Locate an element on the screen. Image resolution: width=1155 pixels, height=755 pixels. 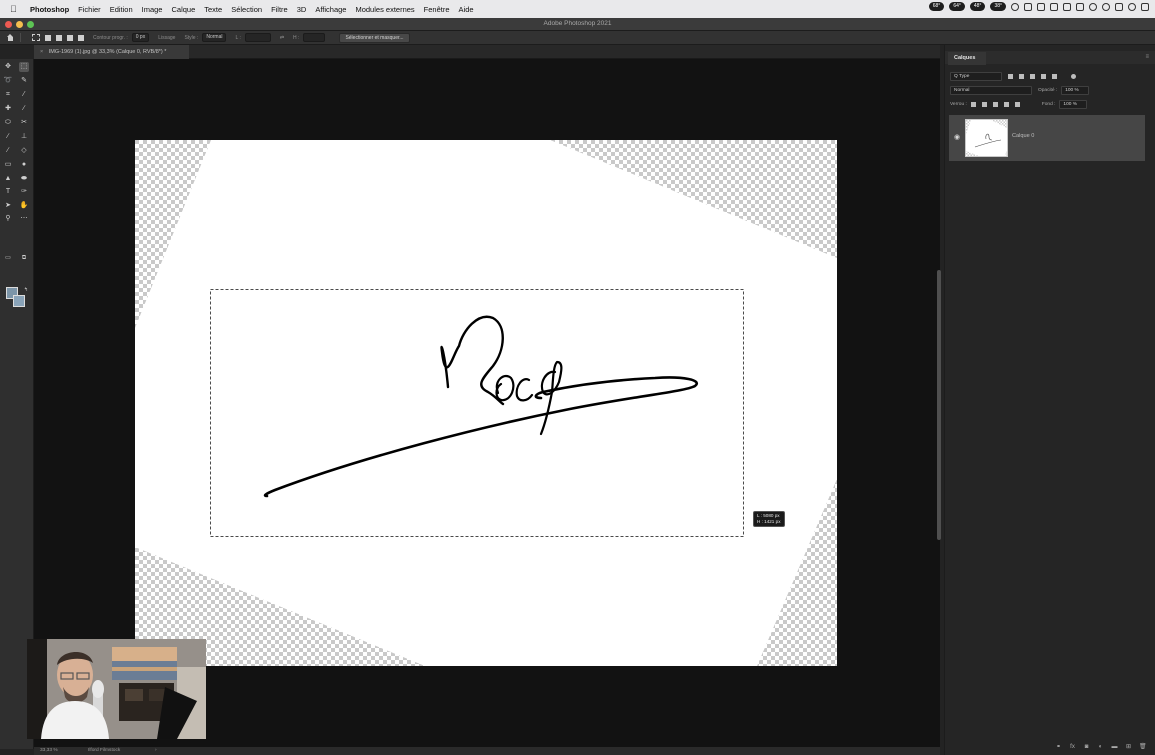
marquee-tool-icon: ⬚ is located at coordinates (24, 67).